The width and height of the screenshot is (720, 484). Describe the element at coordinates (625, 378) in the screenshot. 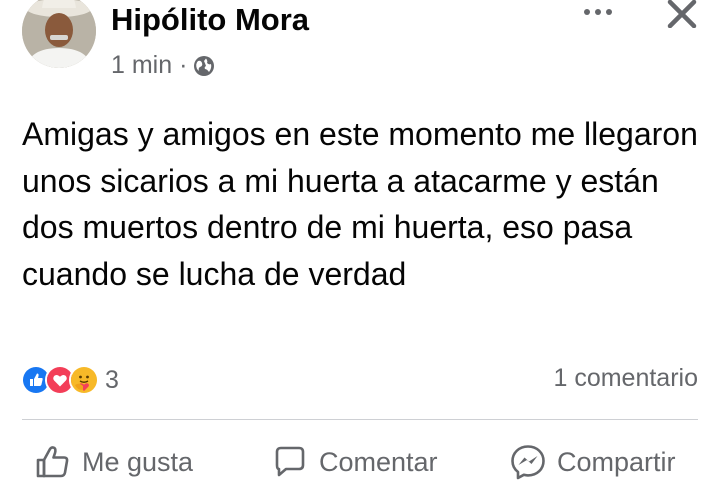

I see `comment-count: 1 comentario` at that location.